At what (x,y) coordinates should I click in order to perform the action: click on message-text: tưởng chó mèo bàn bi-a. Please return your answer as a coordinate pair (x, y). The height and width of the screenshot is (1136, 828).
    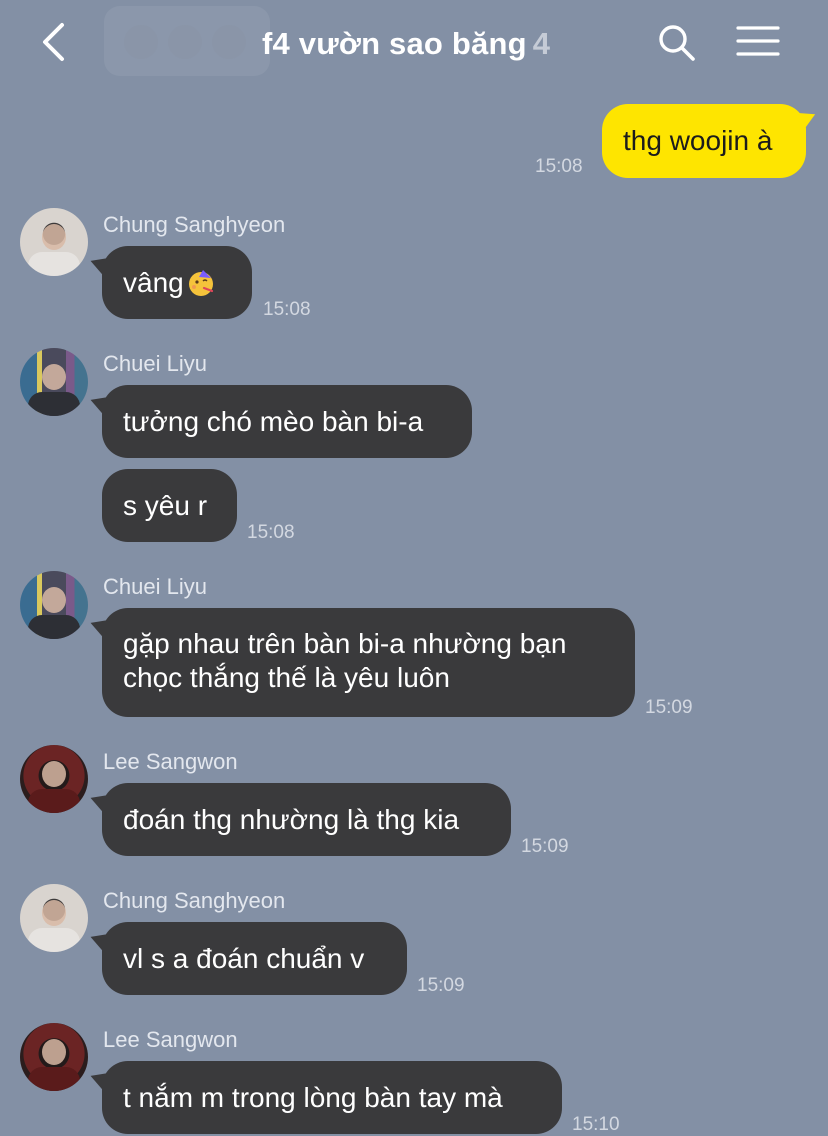
    Looking at the image, I should click on (273, 421).